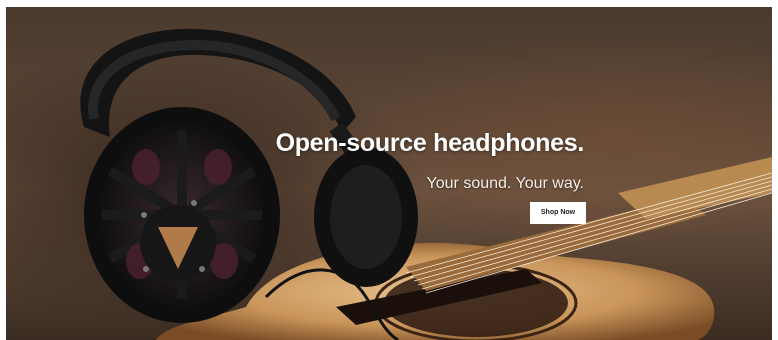 Image resolution: width=778 pixels, height=340 pixels. What do you see at coordinates (430, 143) in the screenshot?
I see `hero-title: Open-source headphones.` at bounding box center [430, 143].